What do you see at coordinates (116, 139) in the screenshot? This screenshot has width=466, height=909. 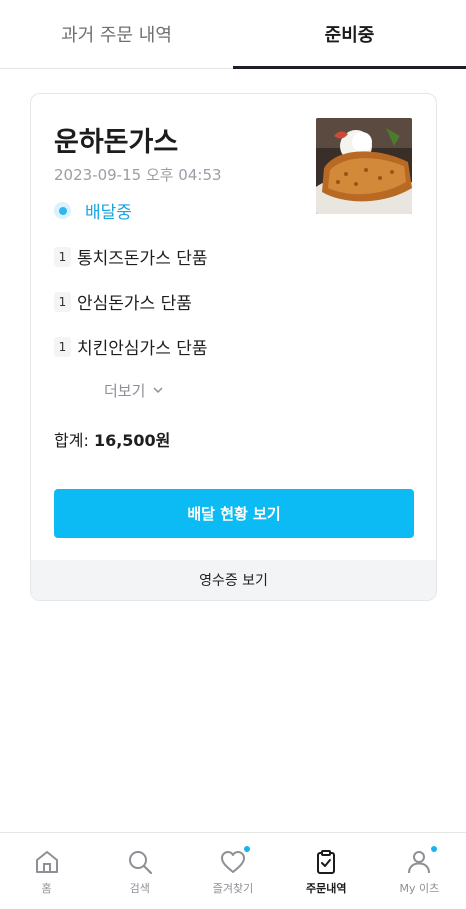 I see `store-name: 운하돈가스` at bounding box center [116, 139].